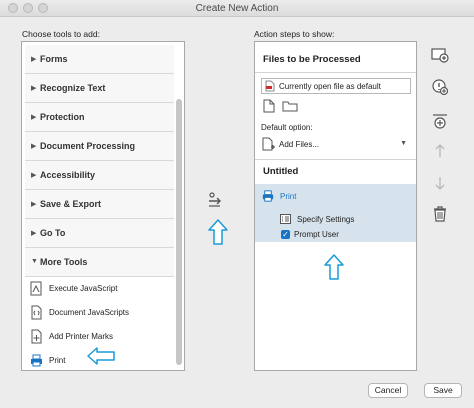 Image resolution: width=474 pixels, height=408 pixels. Describe the element at coordinates (290, 106) in the screenshot. I see `add-folder-button` at that location.